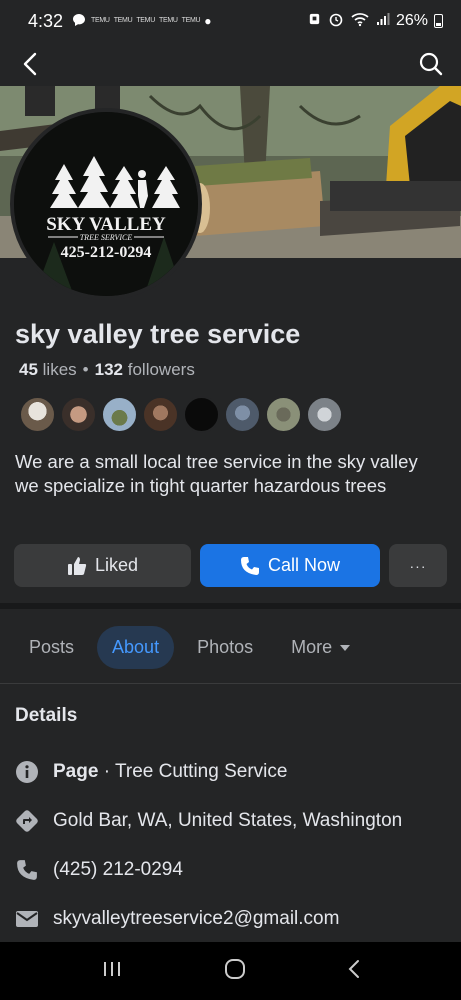  What do you see at coordinates (383, 21) in the screenshot?
I see `signal-icon` at bounding box center [383, 21].